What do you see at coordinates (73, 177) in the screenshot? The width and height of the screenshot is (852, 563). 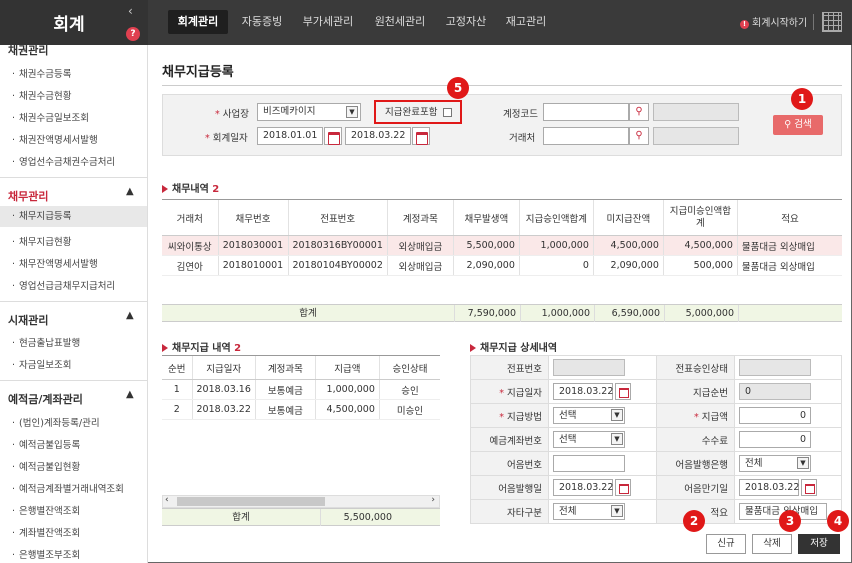 I see `divider` at bounding box center [73, 177].